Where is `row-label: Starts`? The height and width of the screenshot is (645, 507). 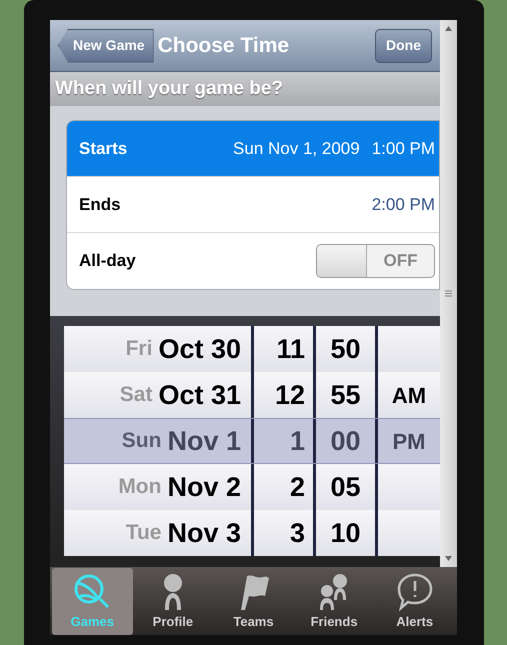
row-label: Starts is located at coordinates (103, 149).